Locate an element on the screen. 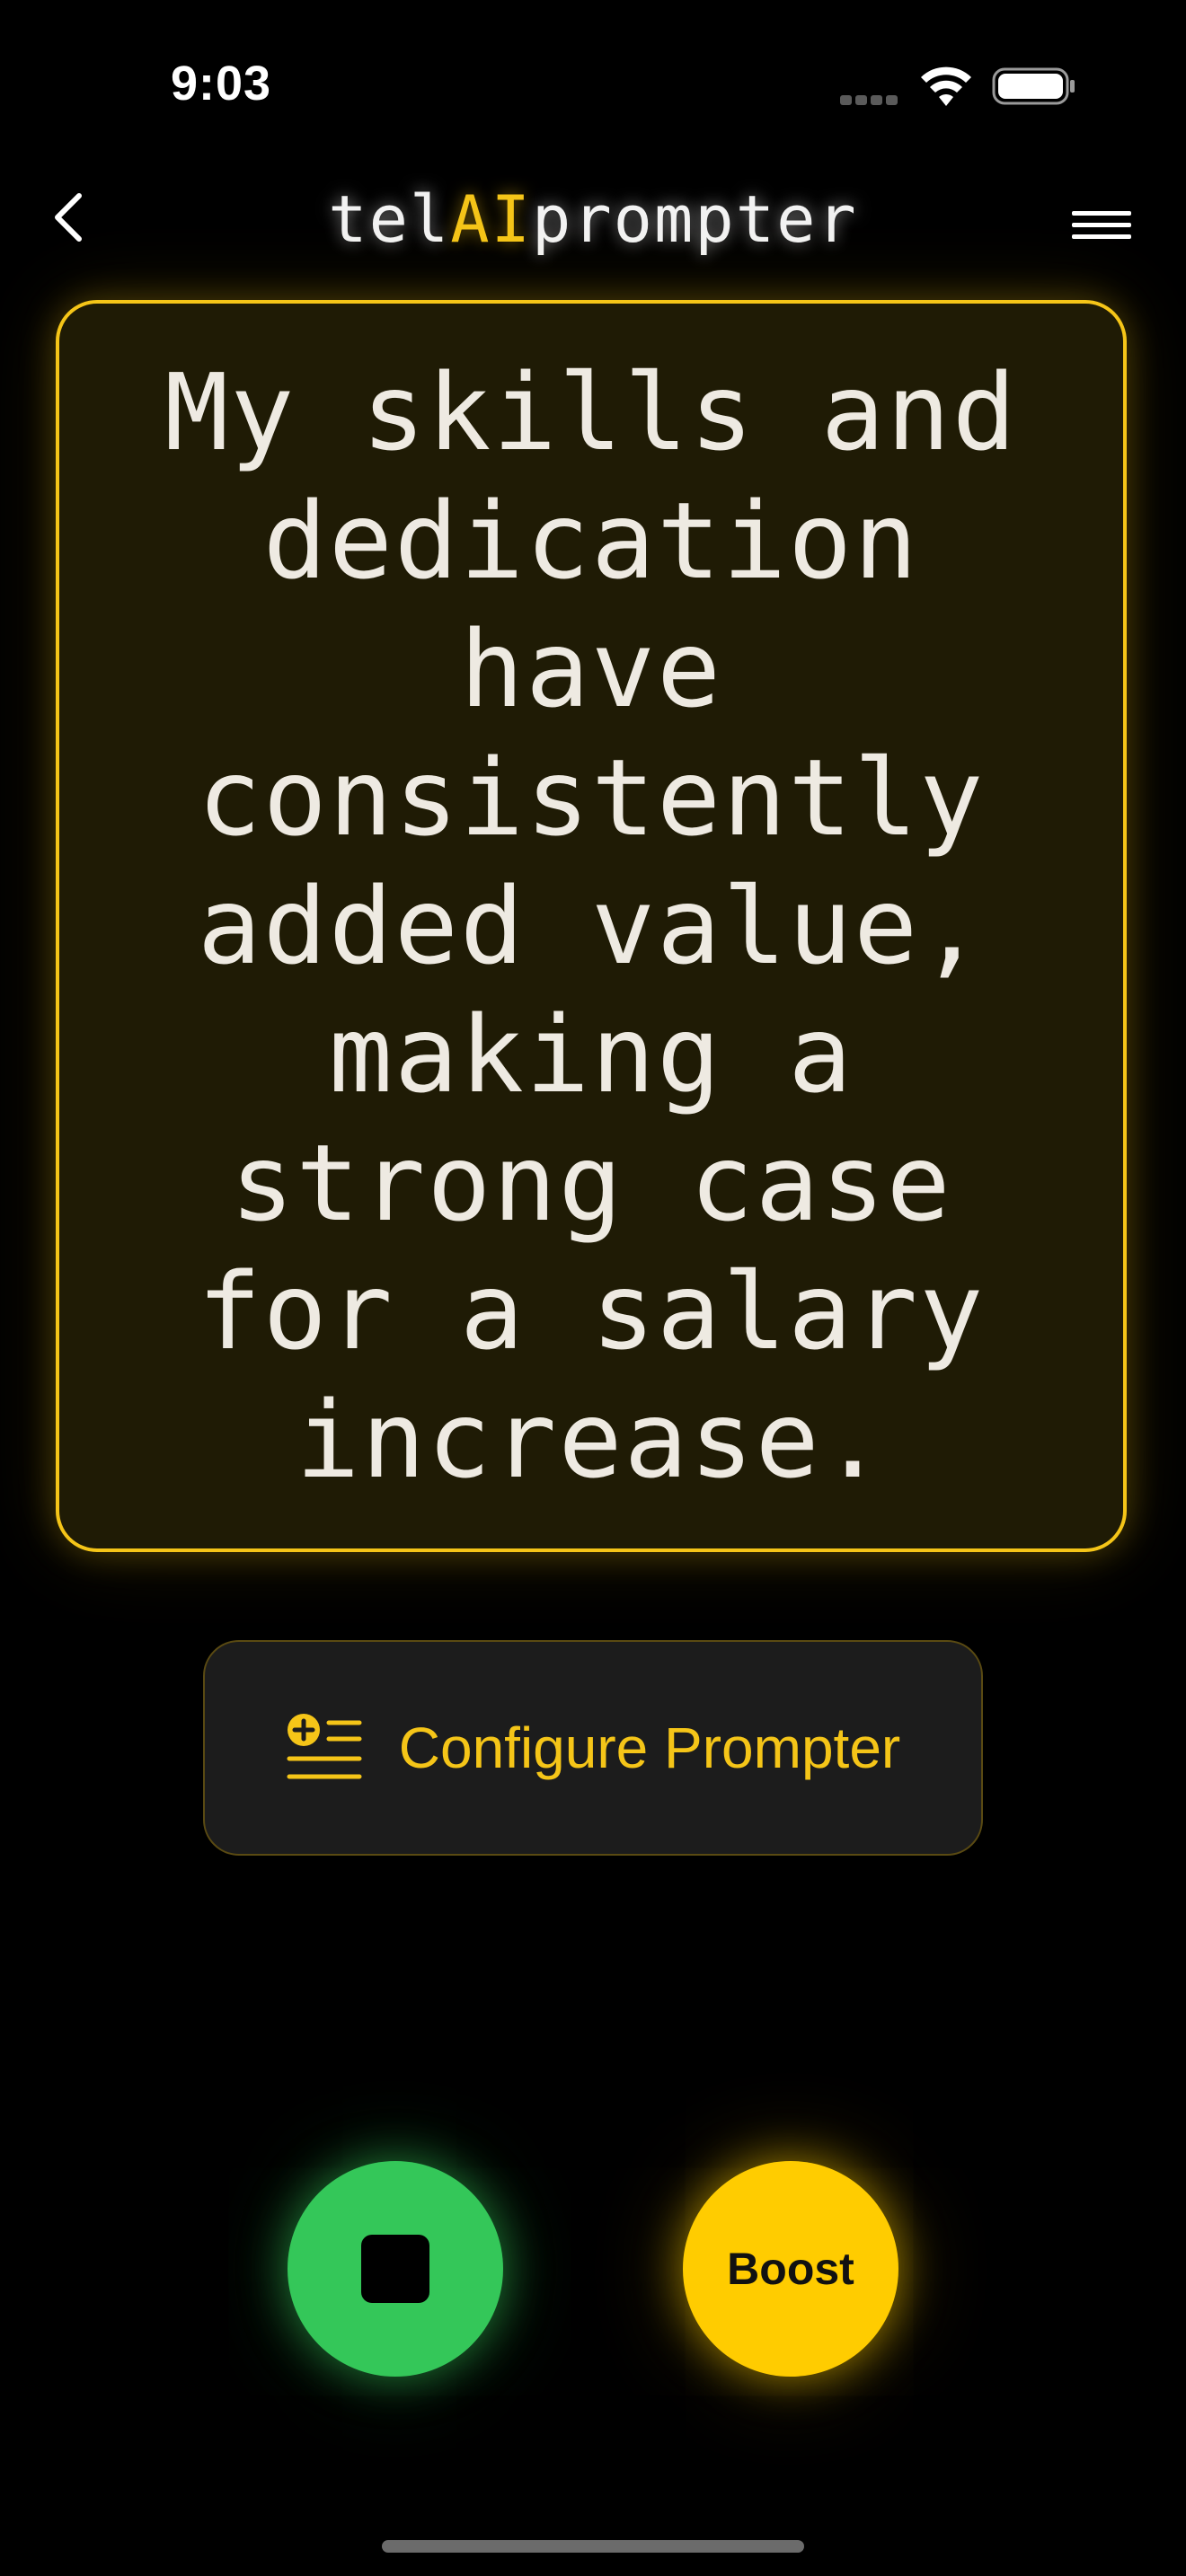  boost-label: Boost is located at coordinates (790, 2269).